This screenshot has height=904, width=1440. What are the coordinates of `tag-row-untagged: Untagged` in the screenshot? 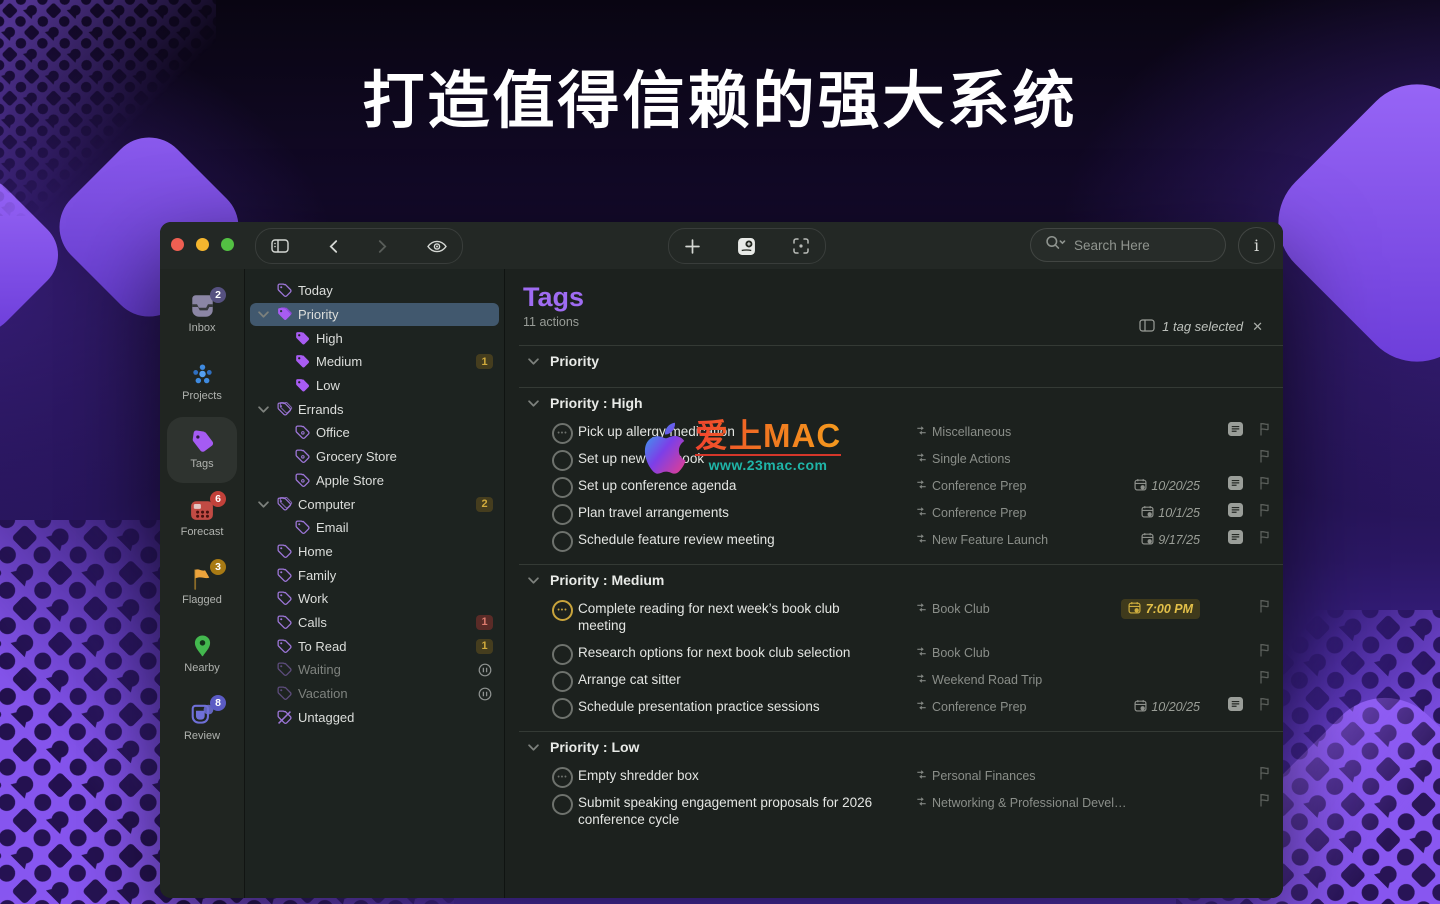 It's located at (374, 717).